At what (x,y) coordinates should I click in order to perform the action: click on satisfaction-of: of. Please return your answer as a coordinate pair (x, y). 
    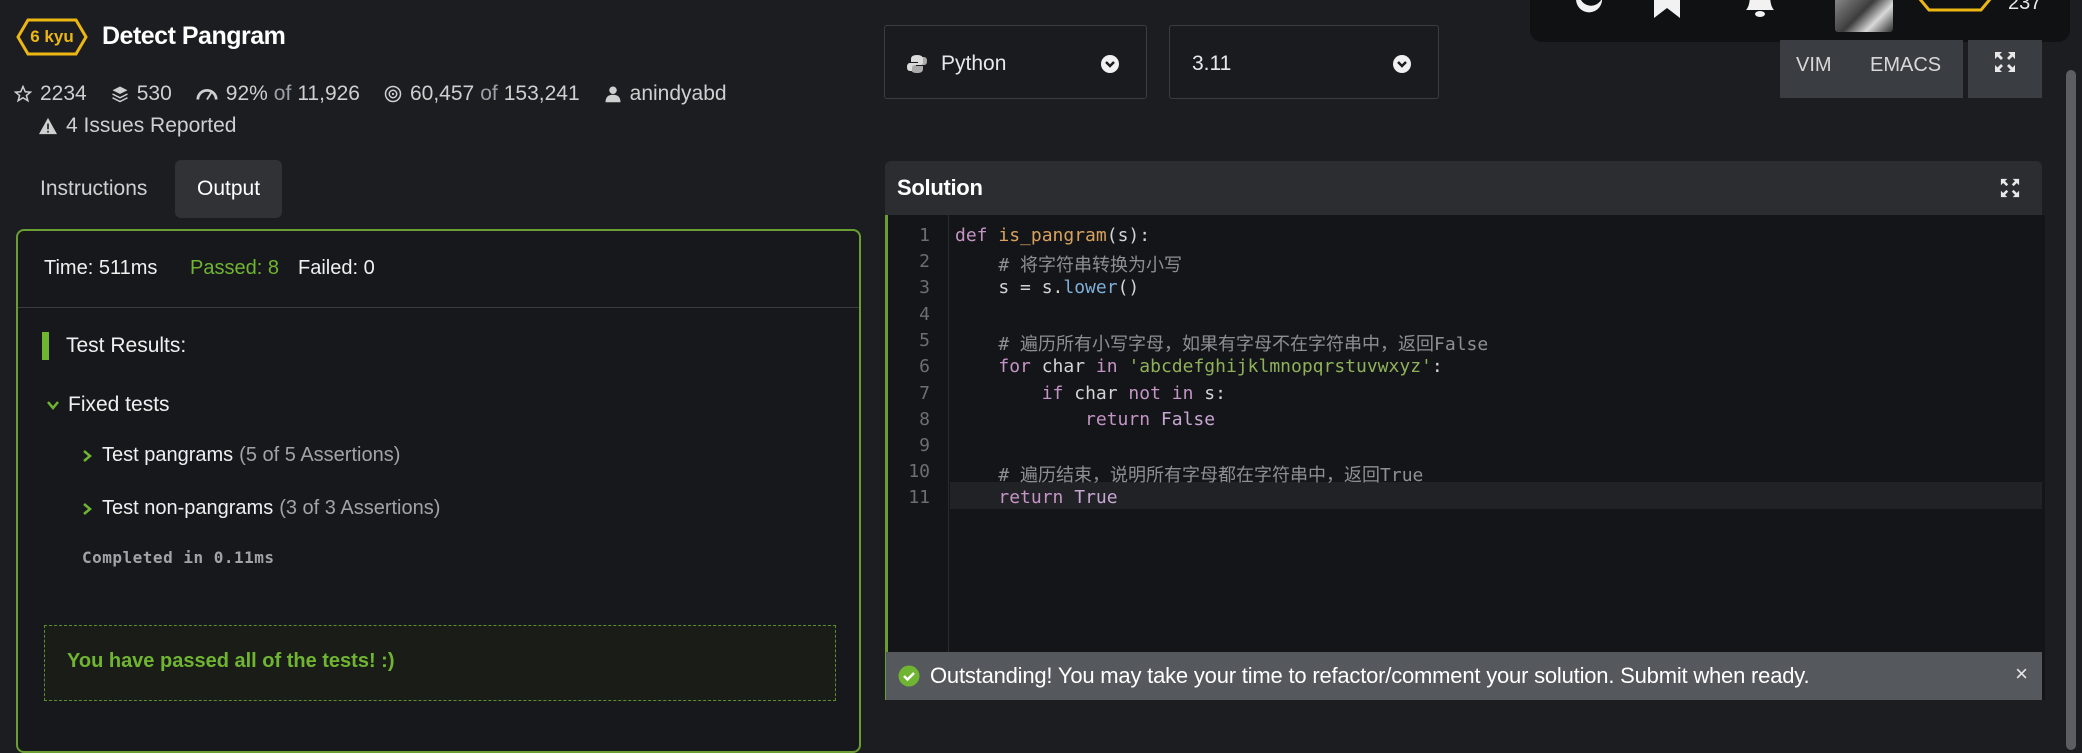
    Looking at the image, I should click on (282, 93).